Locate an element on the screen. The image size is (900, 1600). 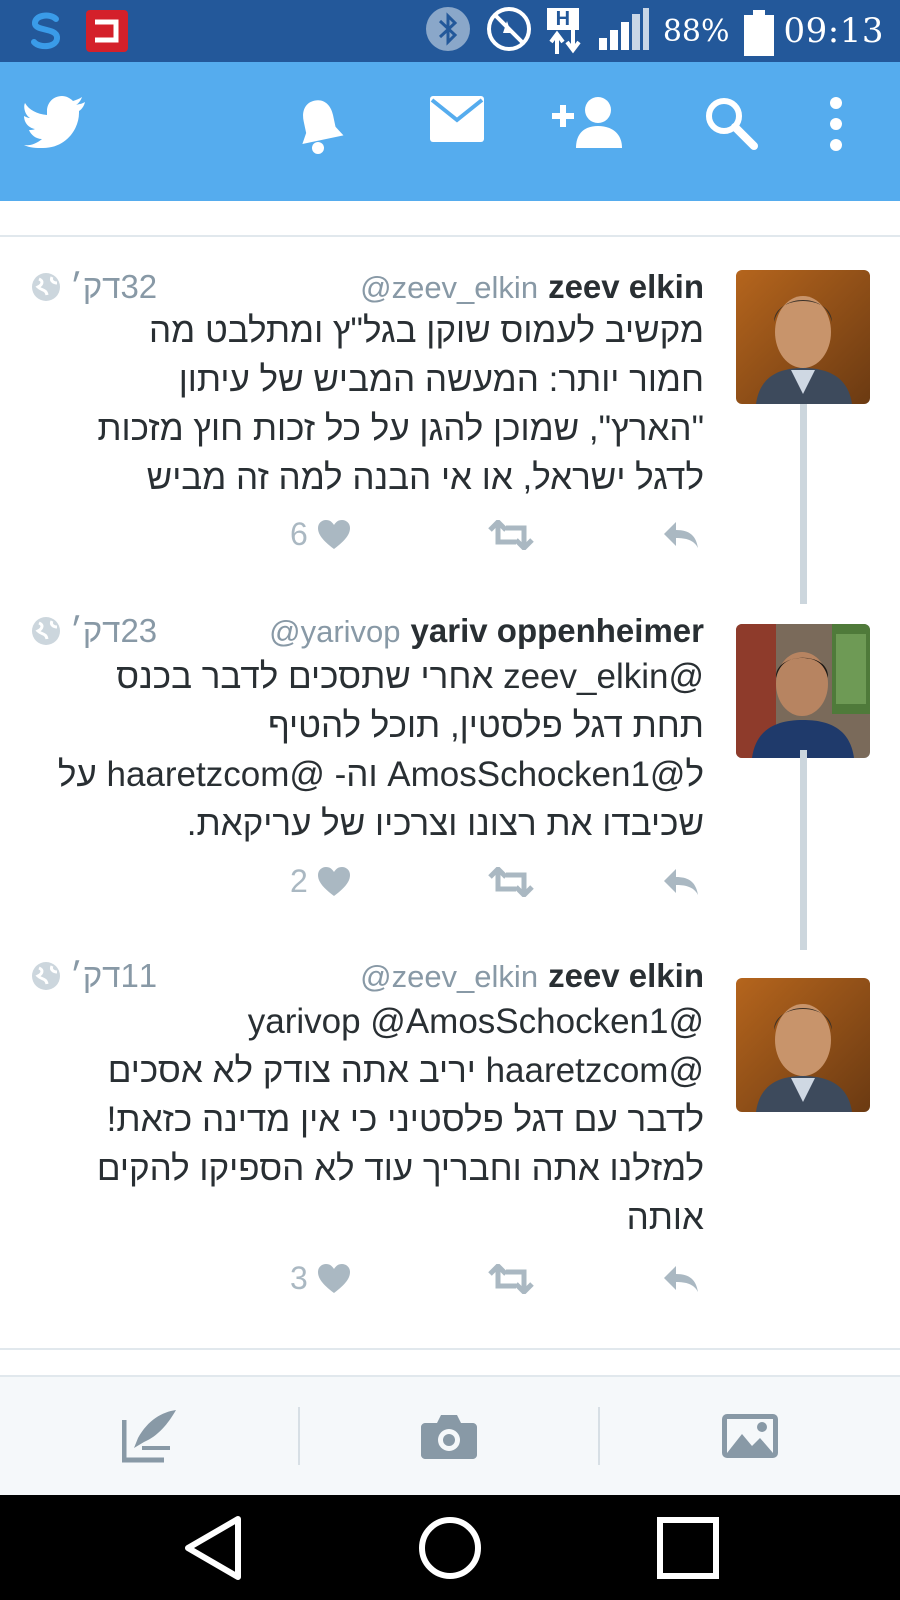
overflow-menu-icon is located at coordinates (836, 124).